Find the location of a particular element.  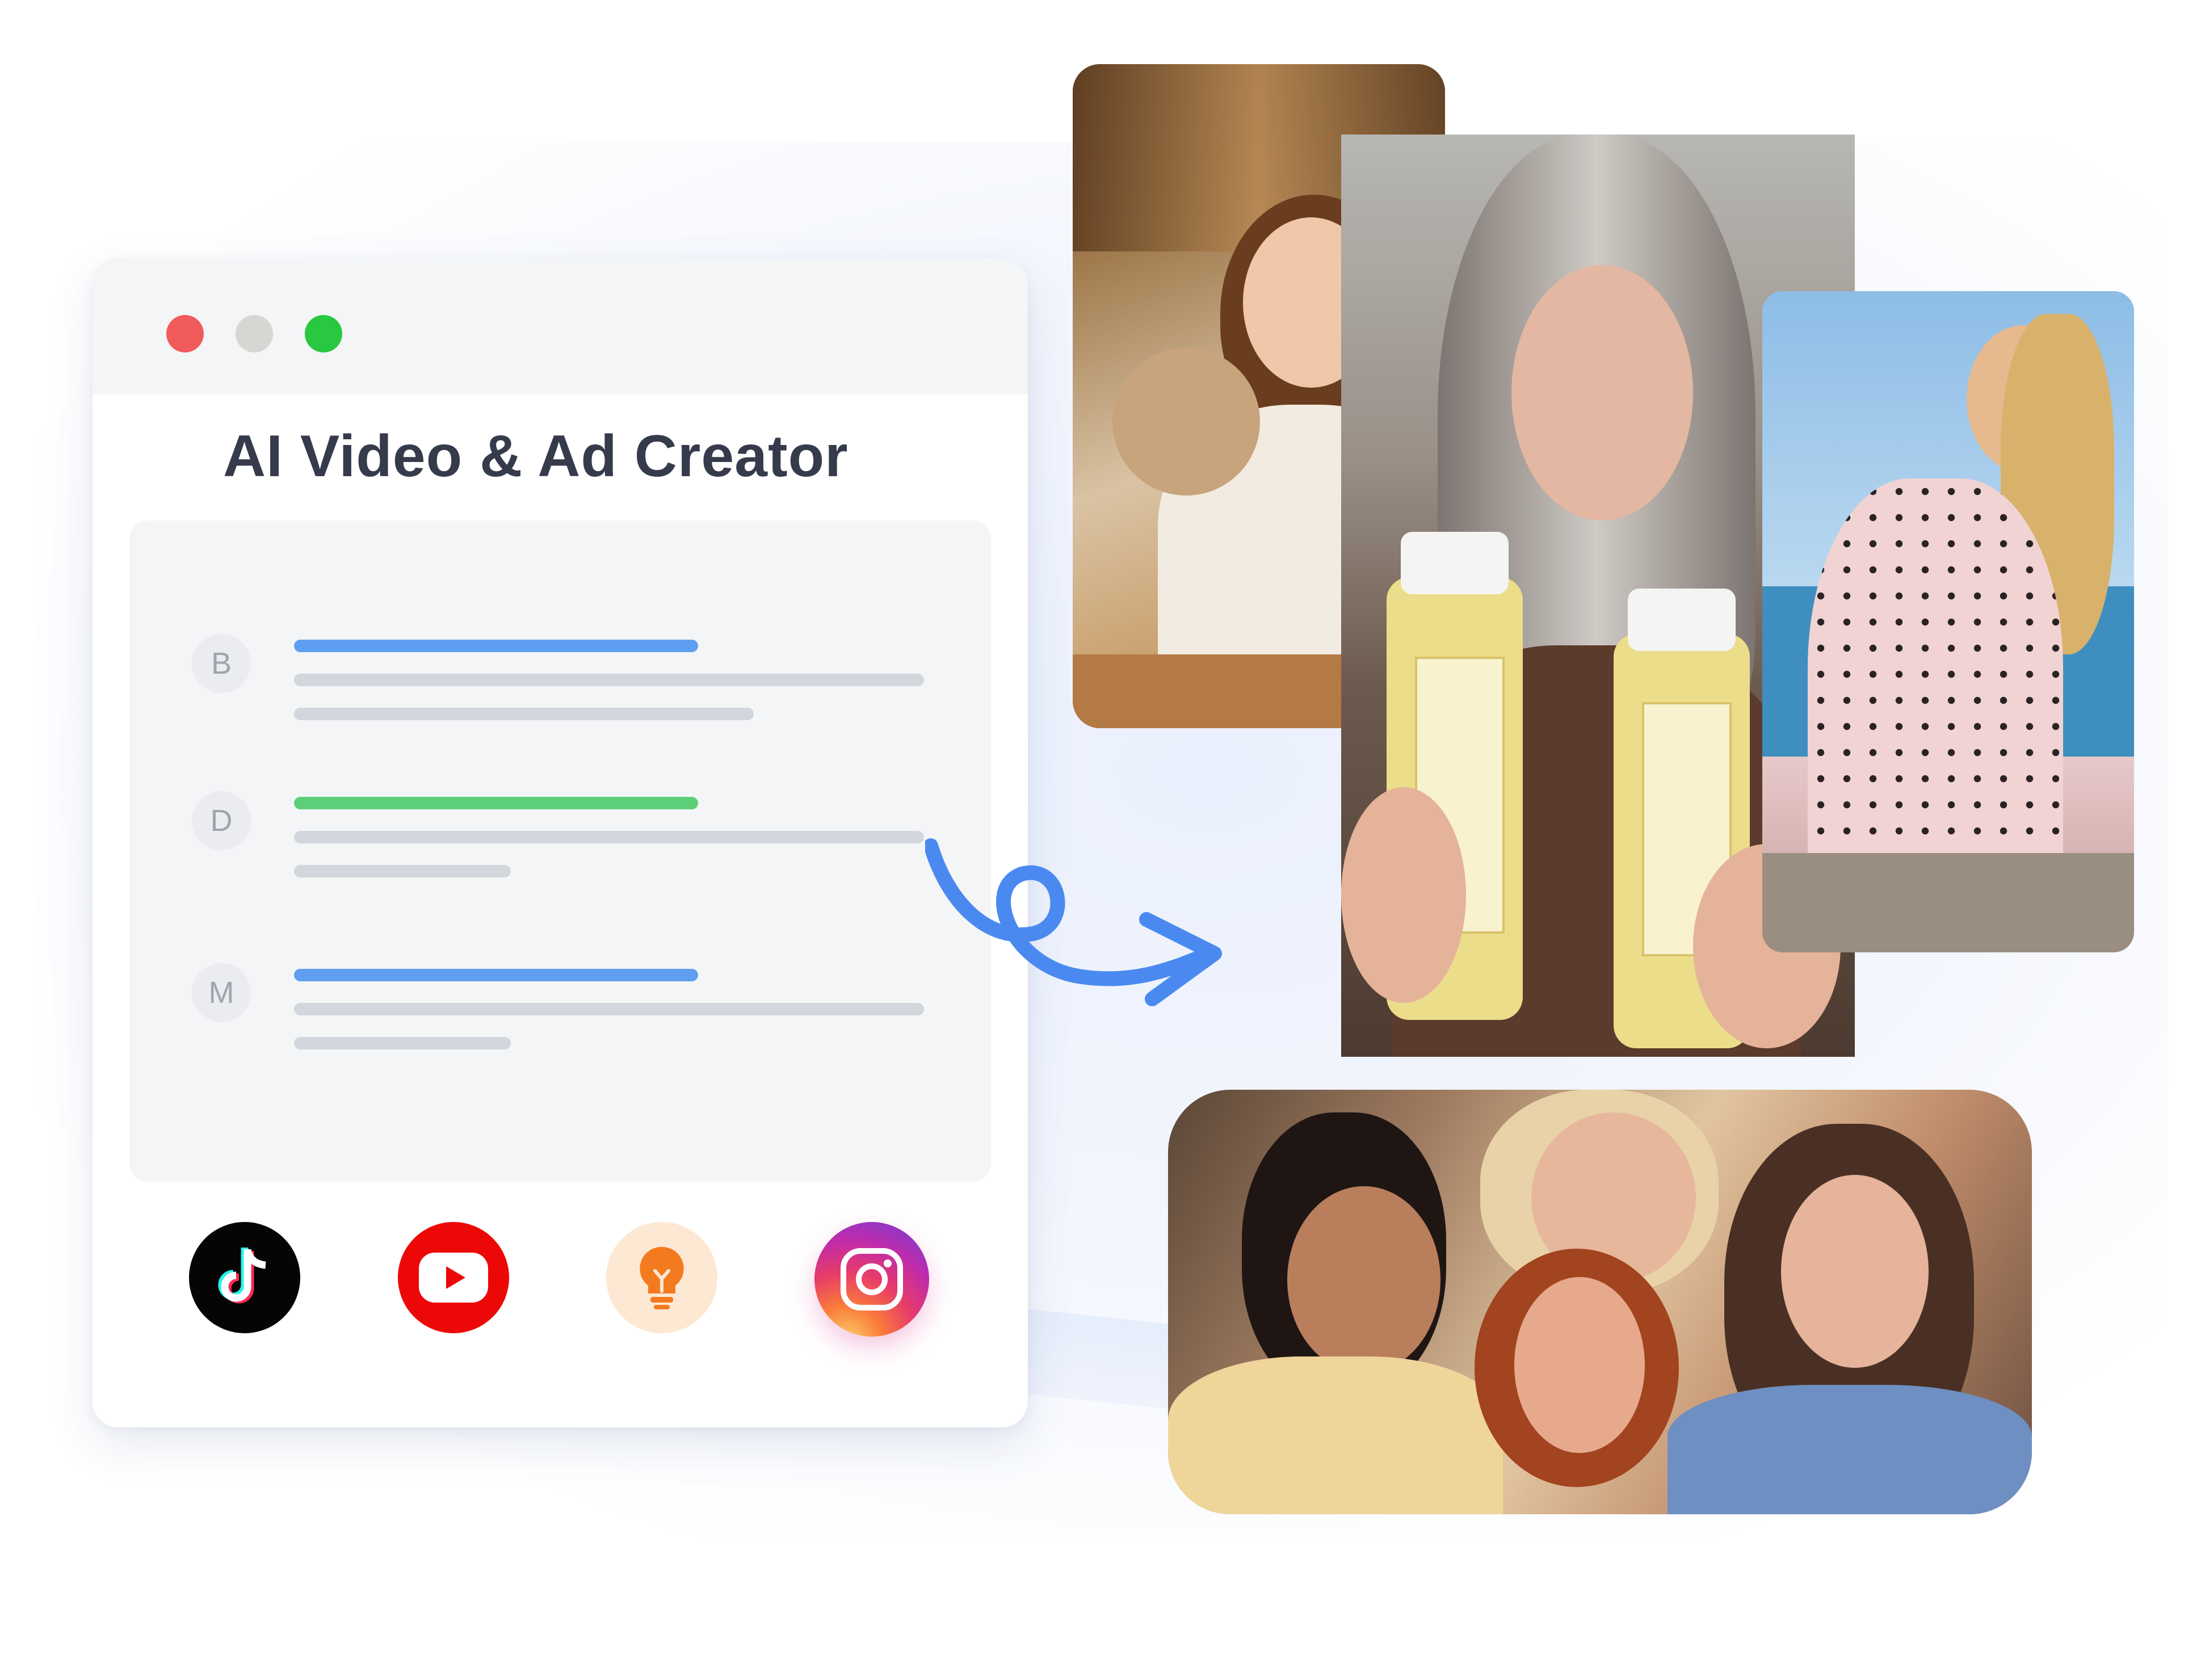

instagram-icon is located at coordinates (871, 1279).